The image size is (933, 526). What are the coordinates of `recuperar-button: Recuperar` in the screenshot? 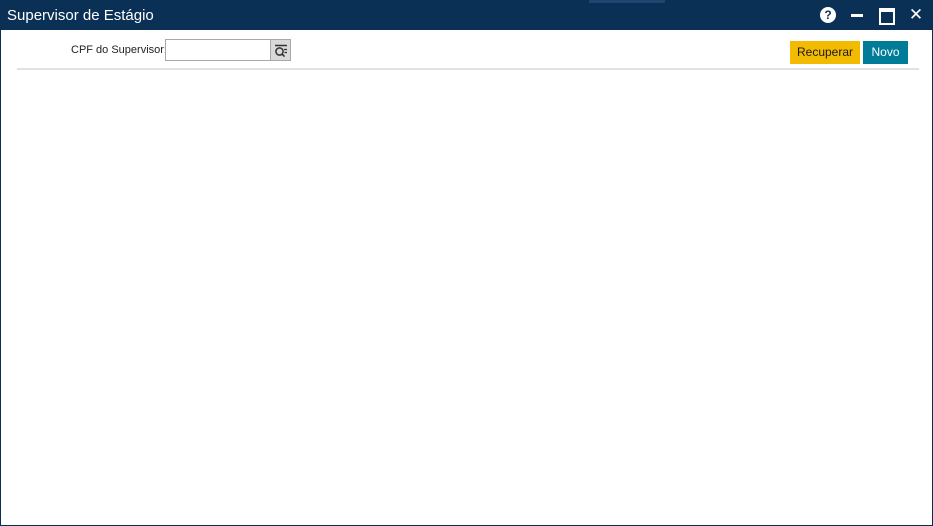 It's located at (825, 52).